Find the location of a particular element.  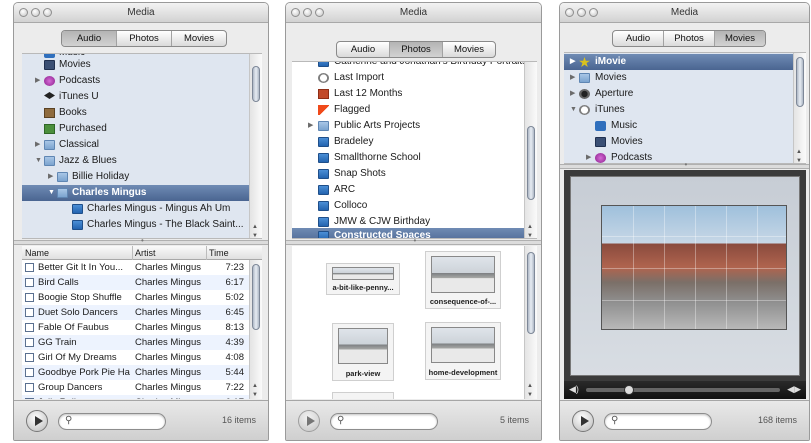

source-item-purchased: Purchased is located at coordinates (135, 129).